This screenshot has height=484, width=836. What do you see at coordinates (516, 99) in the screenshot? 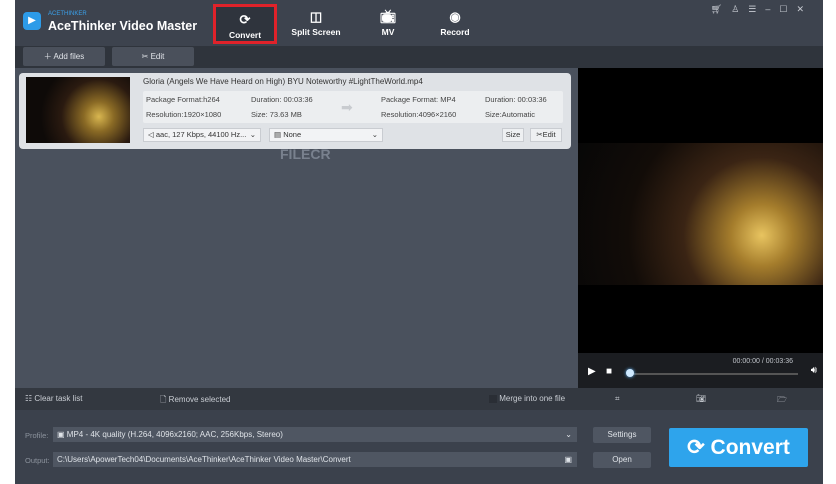
I see `target-duration: Duration: 00:03:36` at bounding box center [516, 99].